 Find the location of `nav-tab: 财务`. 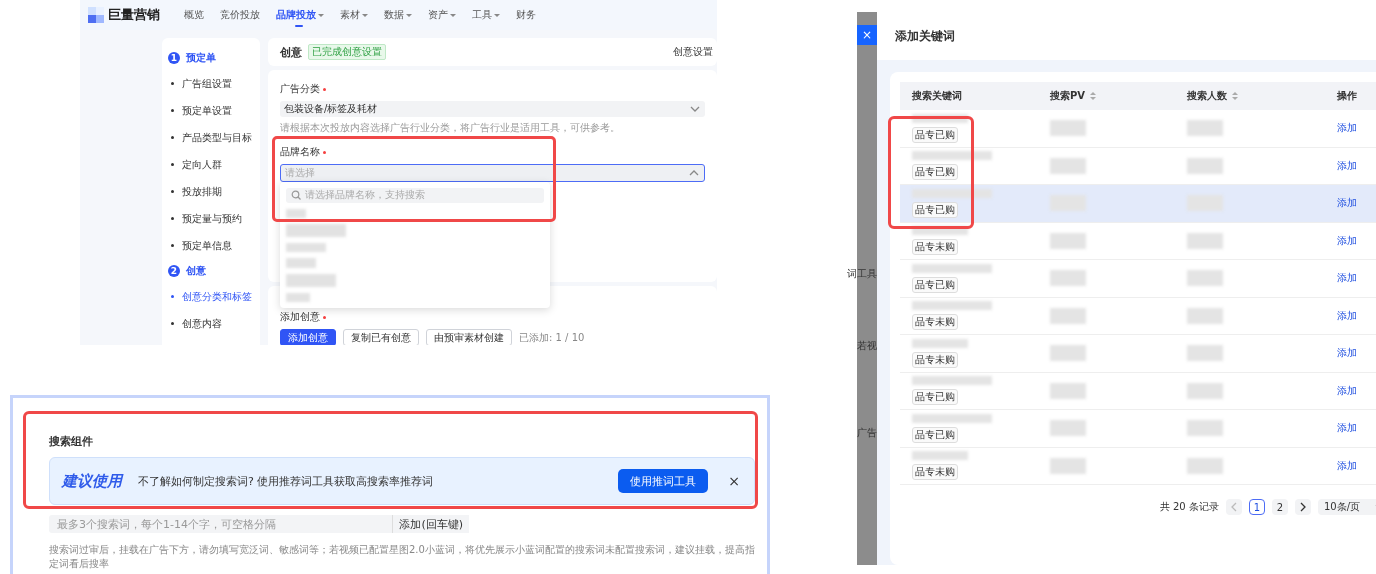

nav-tab: 财务 is located at coordinates (526, 15).